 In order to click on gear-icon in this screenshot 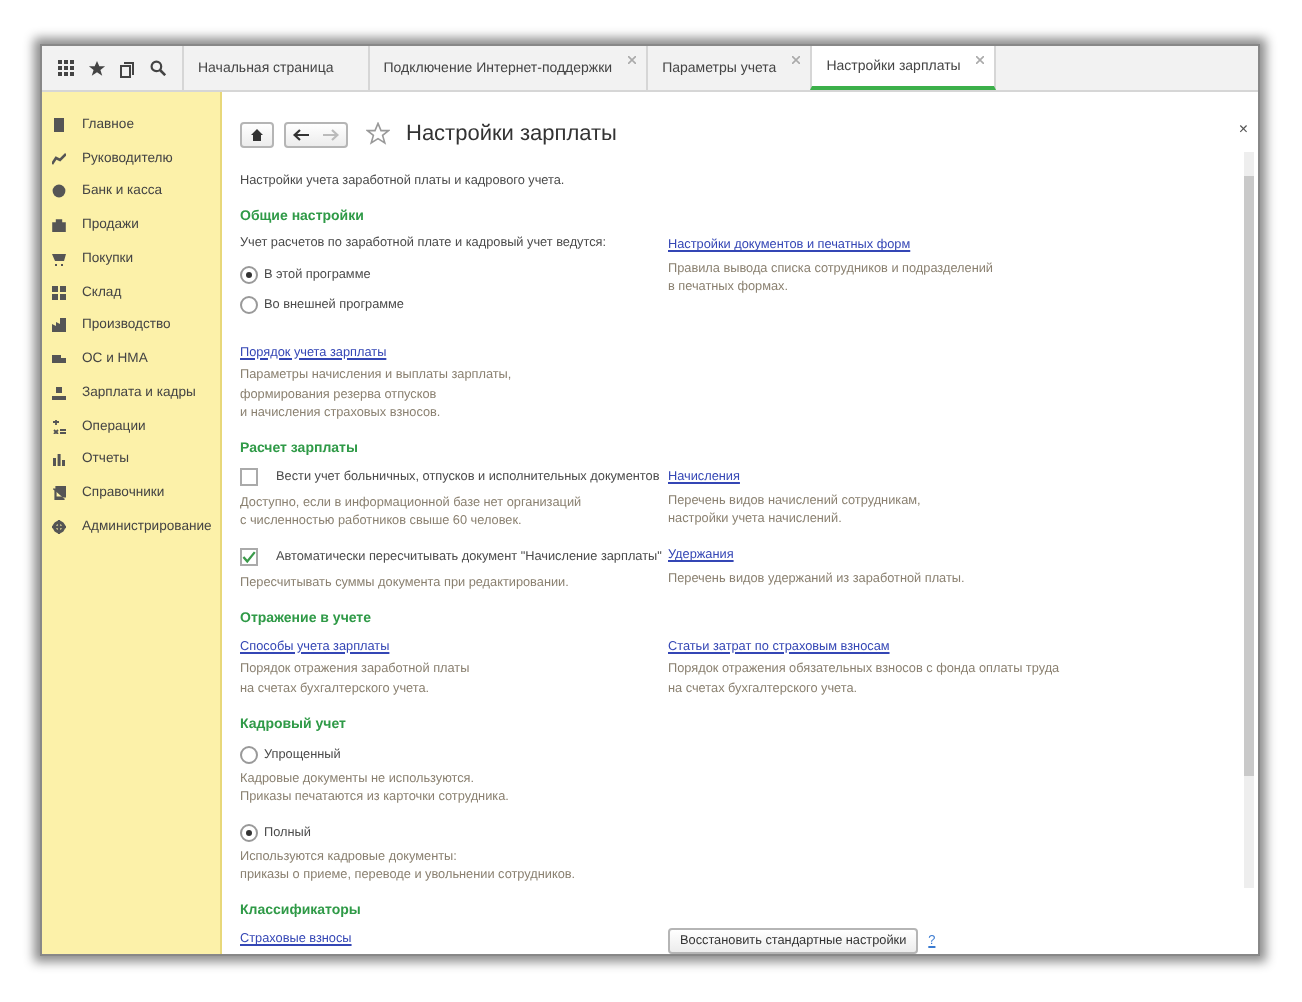, I will do `click(59, 526)`.